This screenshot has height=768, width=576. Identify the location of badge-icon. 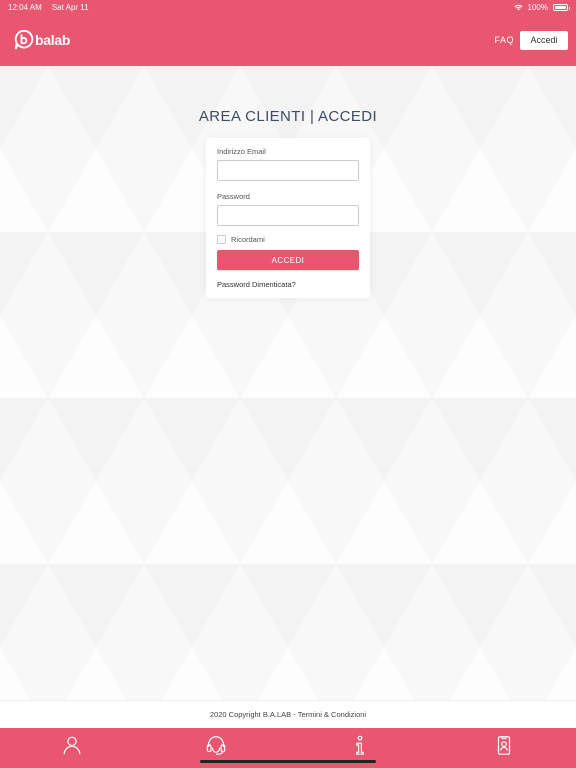
(504, 745).